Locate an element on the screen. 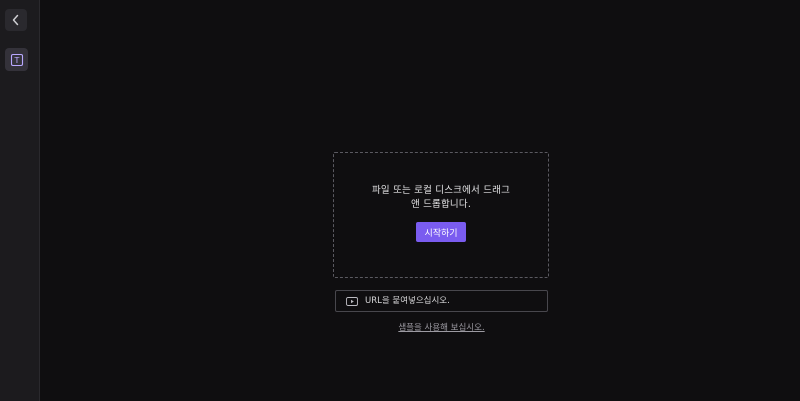  video-play-icon is located at coordinates (352, 301).